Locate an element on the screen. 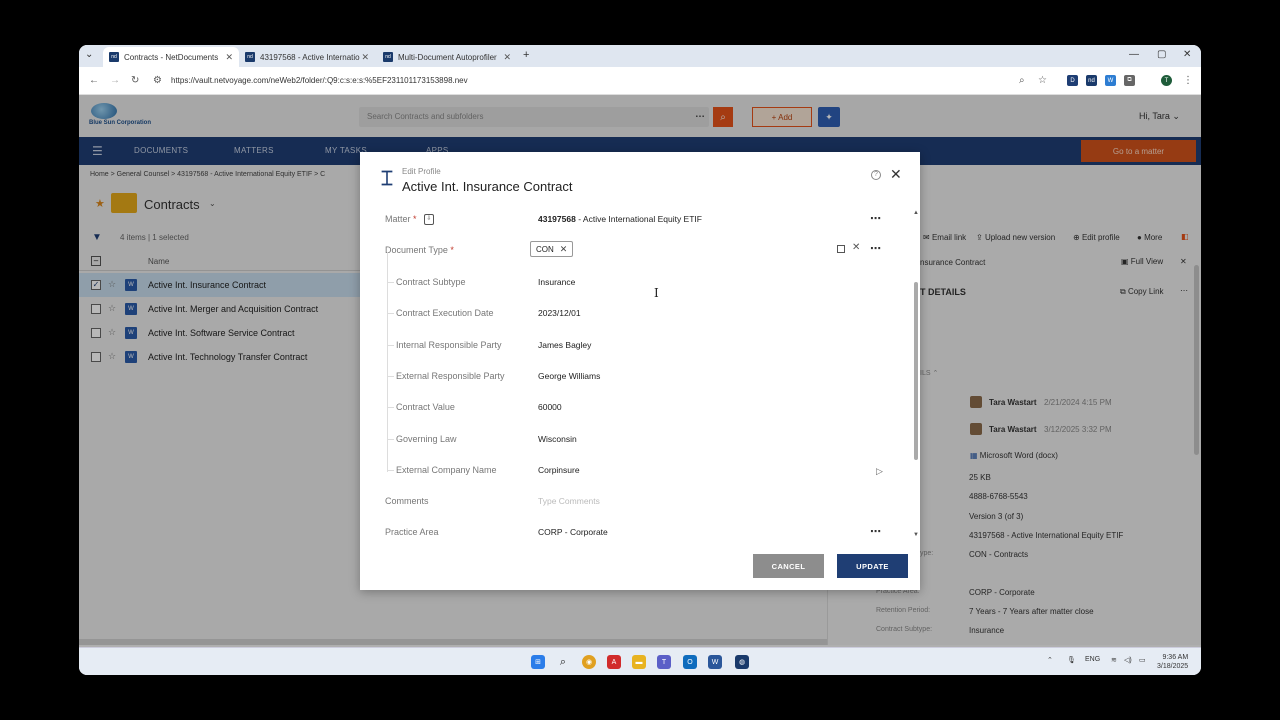  maximize-icon: ▢ is located at coordinates (1161, 54).